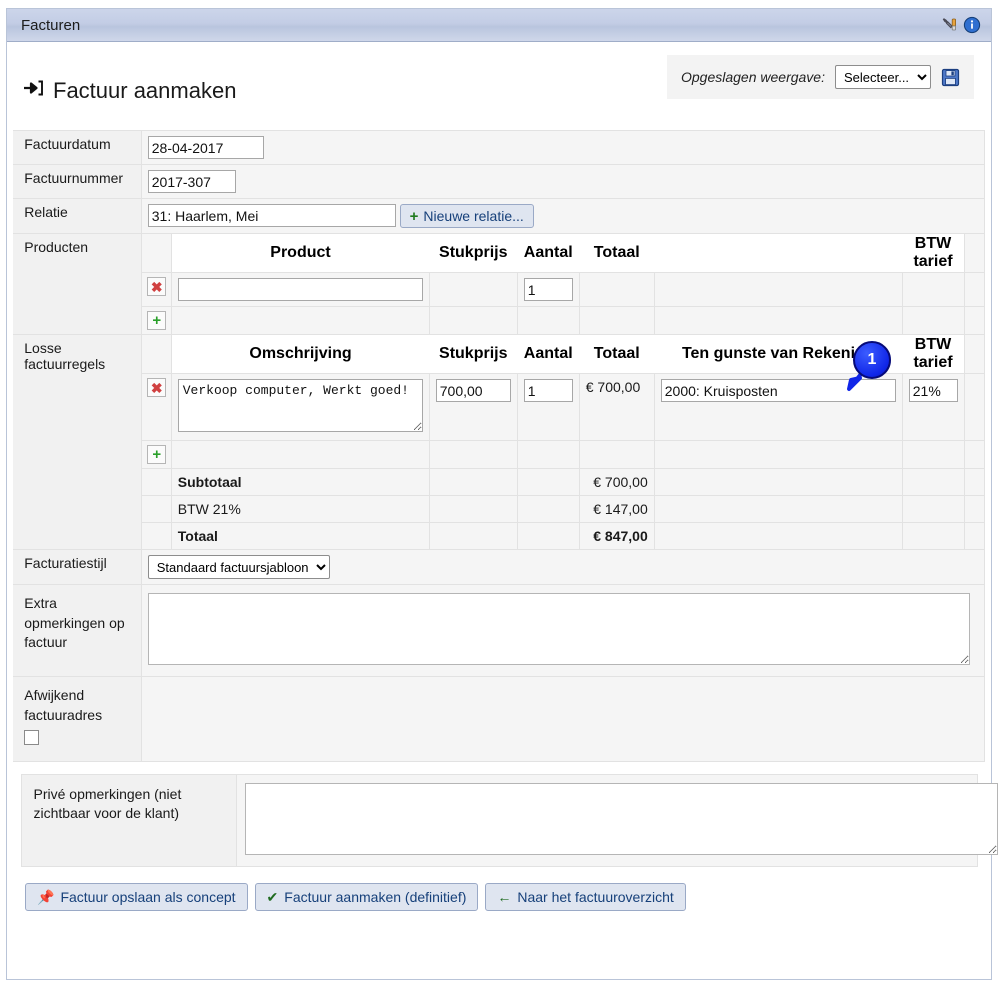 This screenshot has height=988, width=998. Describe the element at coordinates (974, 354) in the screenshot. I see `loose-col-end` at that location.